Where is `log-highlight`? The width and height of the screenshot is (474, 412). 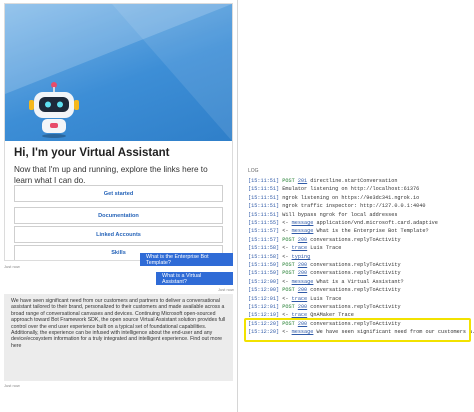
log-highlight is located at coordinates (357, 330).